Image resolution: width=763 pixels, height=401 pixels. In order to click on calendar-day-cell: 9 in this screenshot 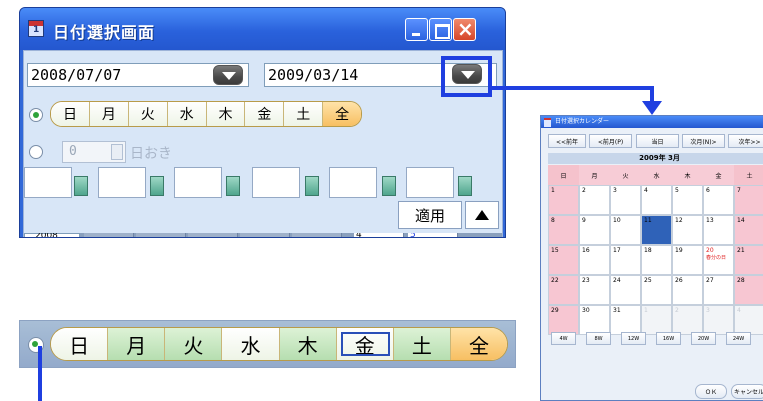, I will do `click(594, 230)`.